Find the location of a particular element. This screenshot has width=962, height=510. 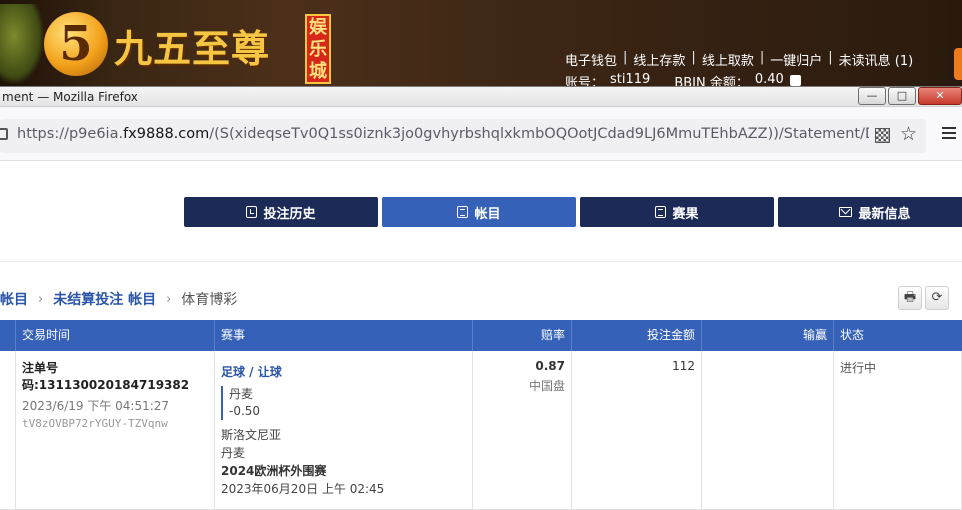

logo-badge: 娱 乐 城 is located at coordinates (318, 49).